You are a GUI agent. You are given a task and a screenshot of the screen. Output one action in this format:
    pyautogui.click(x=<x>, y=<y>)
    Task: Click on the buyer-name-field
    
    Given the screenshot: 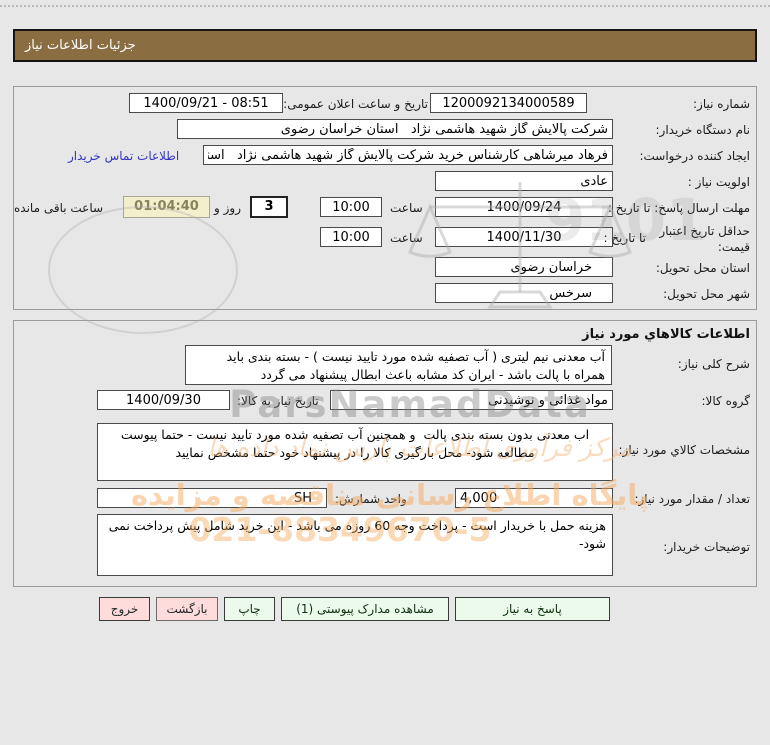 What is the action you would take?
    pyautogui.click(x=395, y=129)
    